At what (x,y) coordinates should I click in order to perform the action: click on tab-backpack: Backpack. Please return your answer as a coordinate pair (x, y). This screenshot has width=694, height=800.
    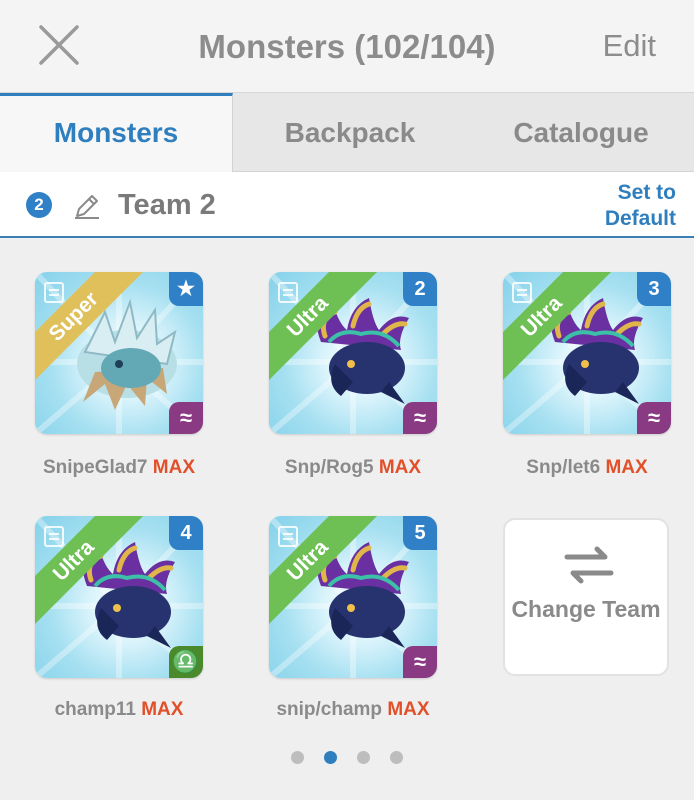
    Looking at the image, I should click on (350, 133).